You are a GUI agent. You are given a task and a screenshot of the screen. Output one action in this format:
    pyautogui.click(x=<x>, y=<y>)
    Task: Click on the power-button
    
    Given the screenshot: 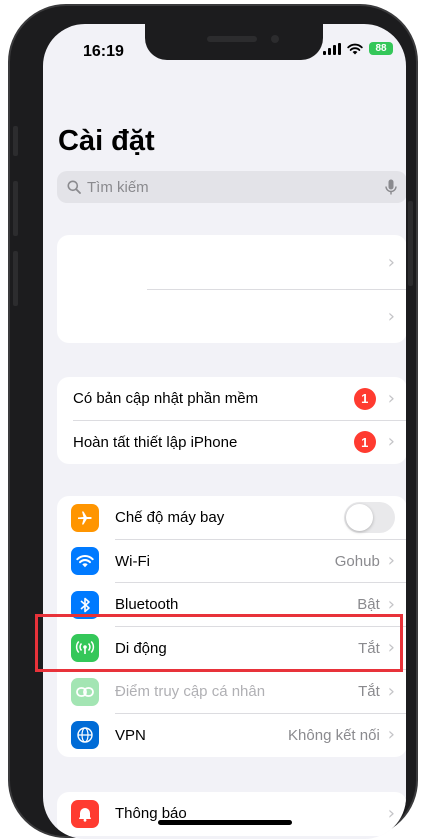 What is the action you would take?
    pyautogui.click(x=410, y=243)
    